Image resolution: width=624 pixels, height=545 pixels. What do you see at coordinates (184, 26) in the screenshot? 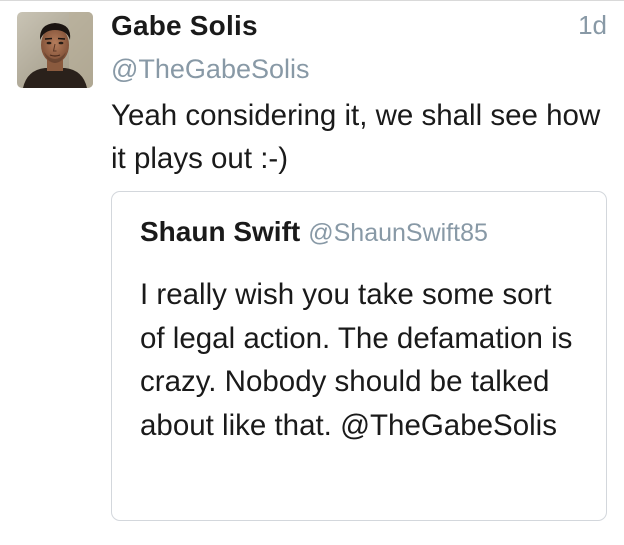
I see `author-name: Gabe Solis` at bounding box center [184, 26].